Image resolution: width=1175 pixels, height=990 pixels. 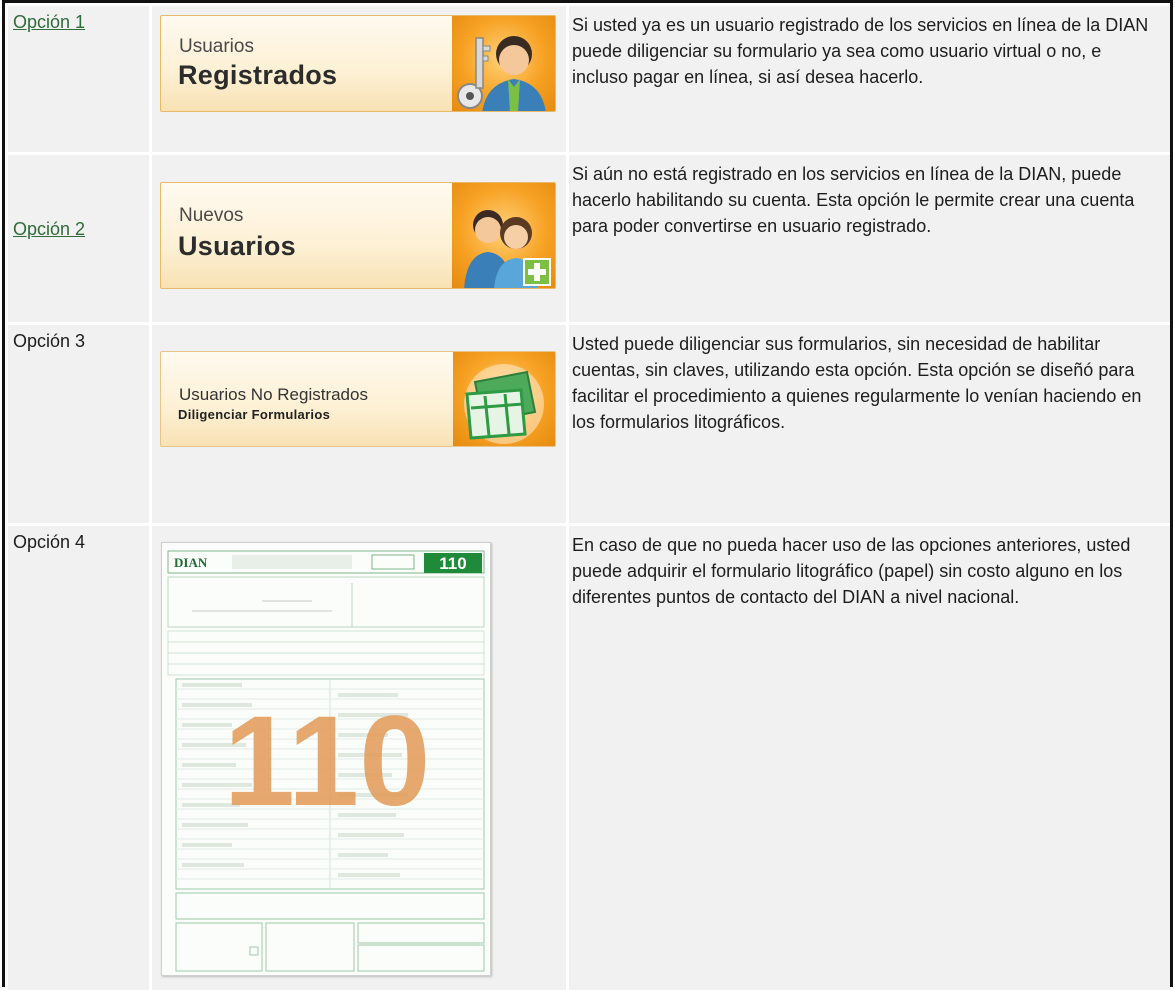 I want to click on banner-cell: Usuarios Registrados, so click(x=359, y=79).